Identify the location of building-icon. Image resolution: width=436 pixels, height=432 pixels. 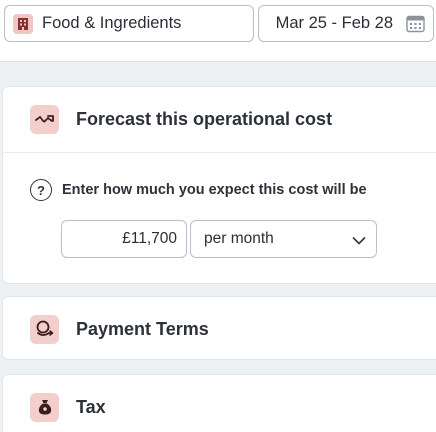
(23, 23).